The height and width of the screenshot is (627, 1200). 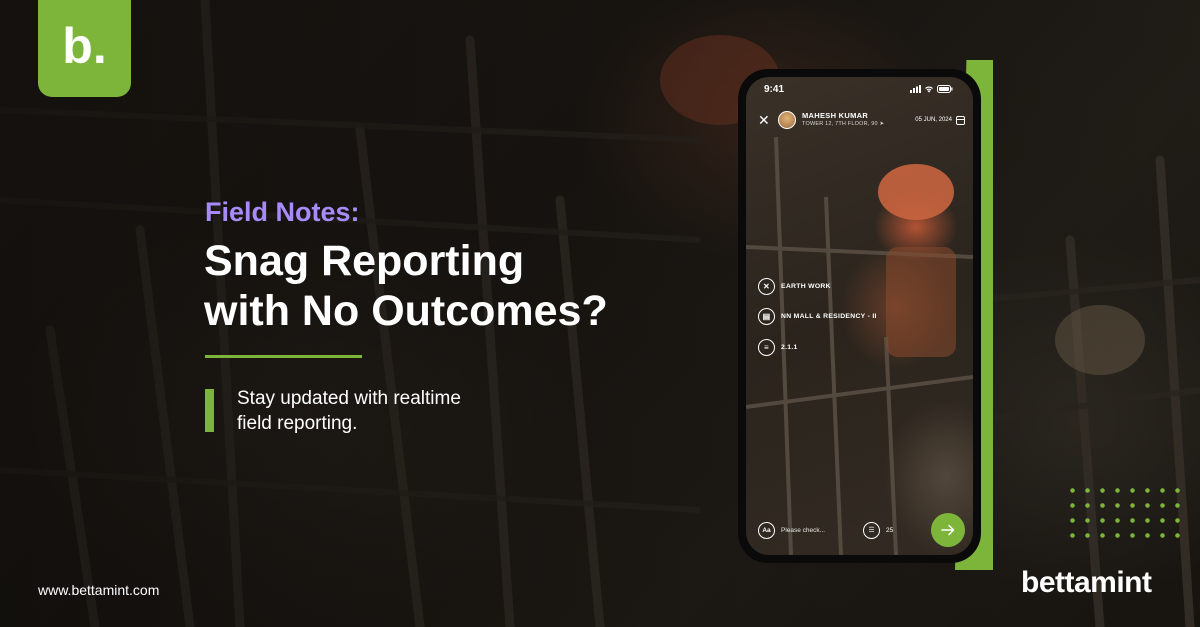 What do you see at coordinates (859, 530) in the screenshot?
I see `composer-bar: Aa Please check... ☰ 25` at bounding box center [859, 530].